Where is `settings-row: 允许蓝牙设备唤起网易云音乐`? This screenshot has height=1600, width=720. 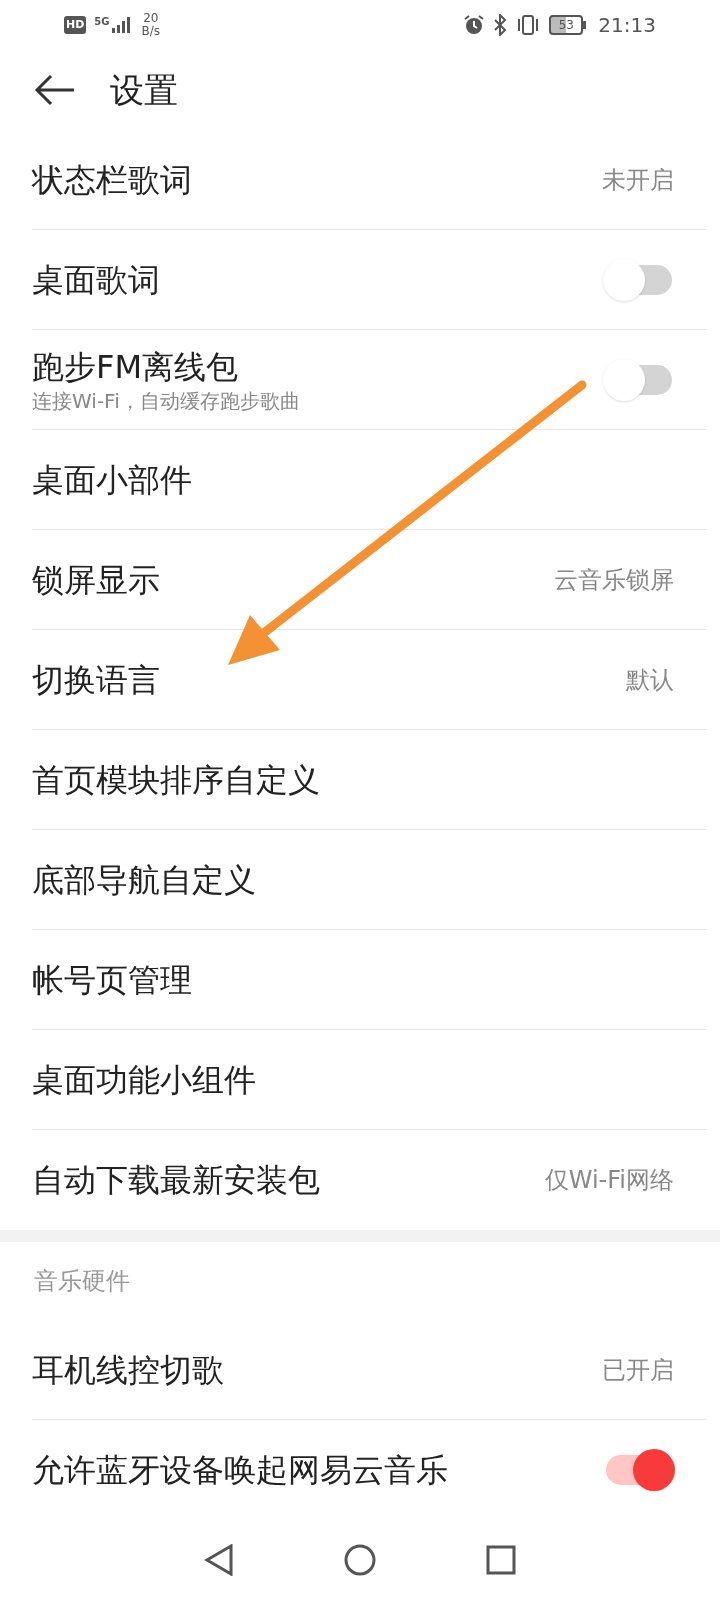 settings-row: 允许蓝牙设备唤起网易云音乐 is located at coordinates (369, 1470).